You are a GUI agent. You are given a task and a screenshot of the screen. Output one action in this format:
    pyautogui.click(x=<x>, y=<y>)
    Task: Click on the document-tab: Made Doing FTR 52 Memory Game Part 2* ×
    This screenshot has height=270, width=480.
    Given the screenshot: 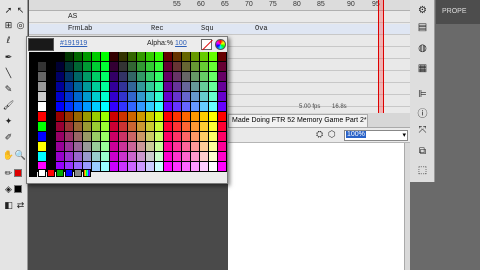 What is the action you would take?
    pyautogui.click(x=298, y=120)
    